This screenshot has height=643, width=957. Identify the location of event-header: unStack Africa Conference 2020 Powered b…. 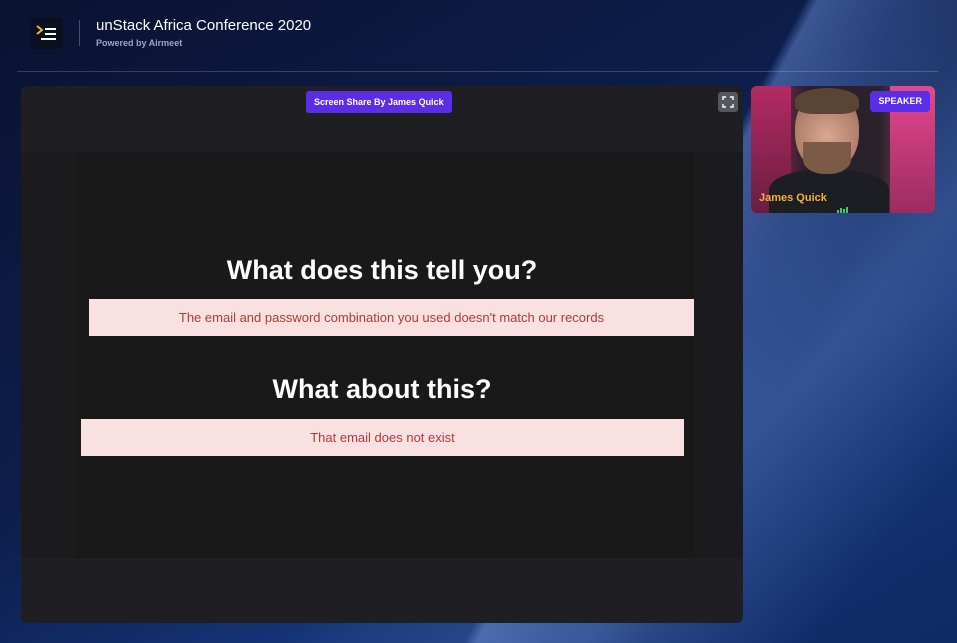
(478, 35).